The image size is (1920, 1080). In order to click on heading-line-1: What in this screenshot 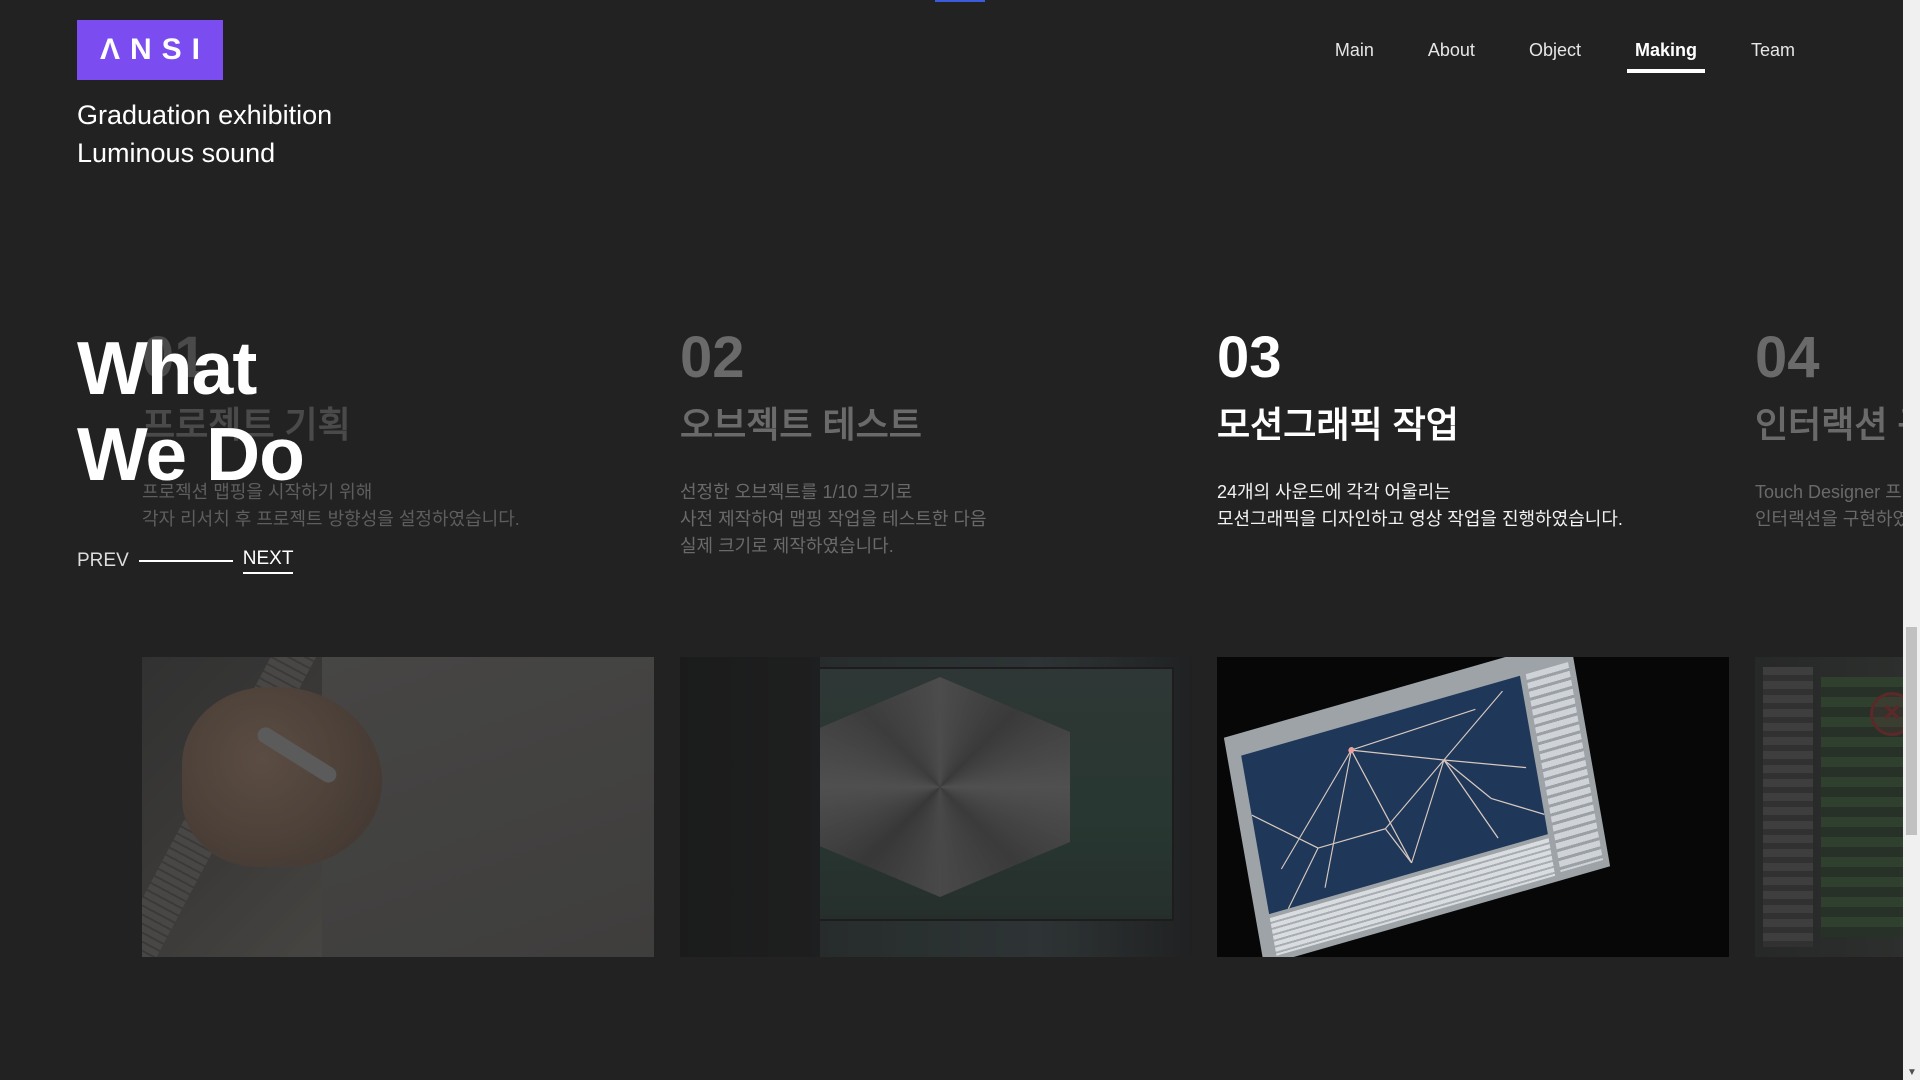, I will do `click(167, 368)`.